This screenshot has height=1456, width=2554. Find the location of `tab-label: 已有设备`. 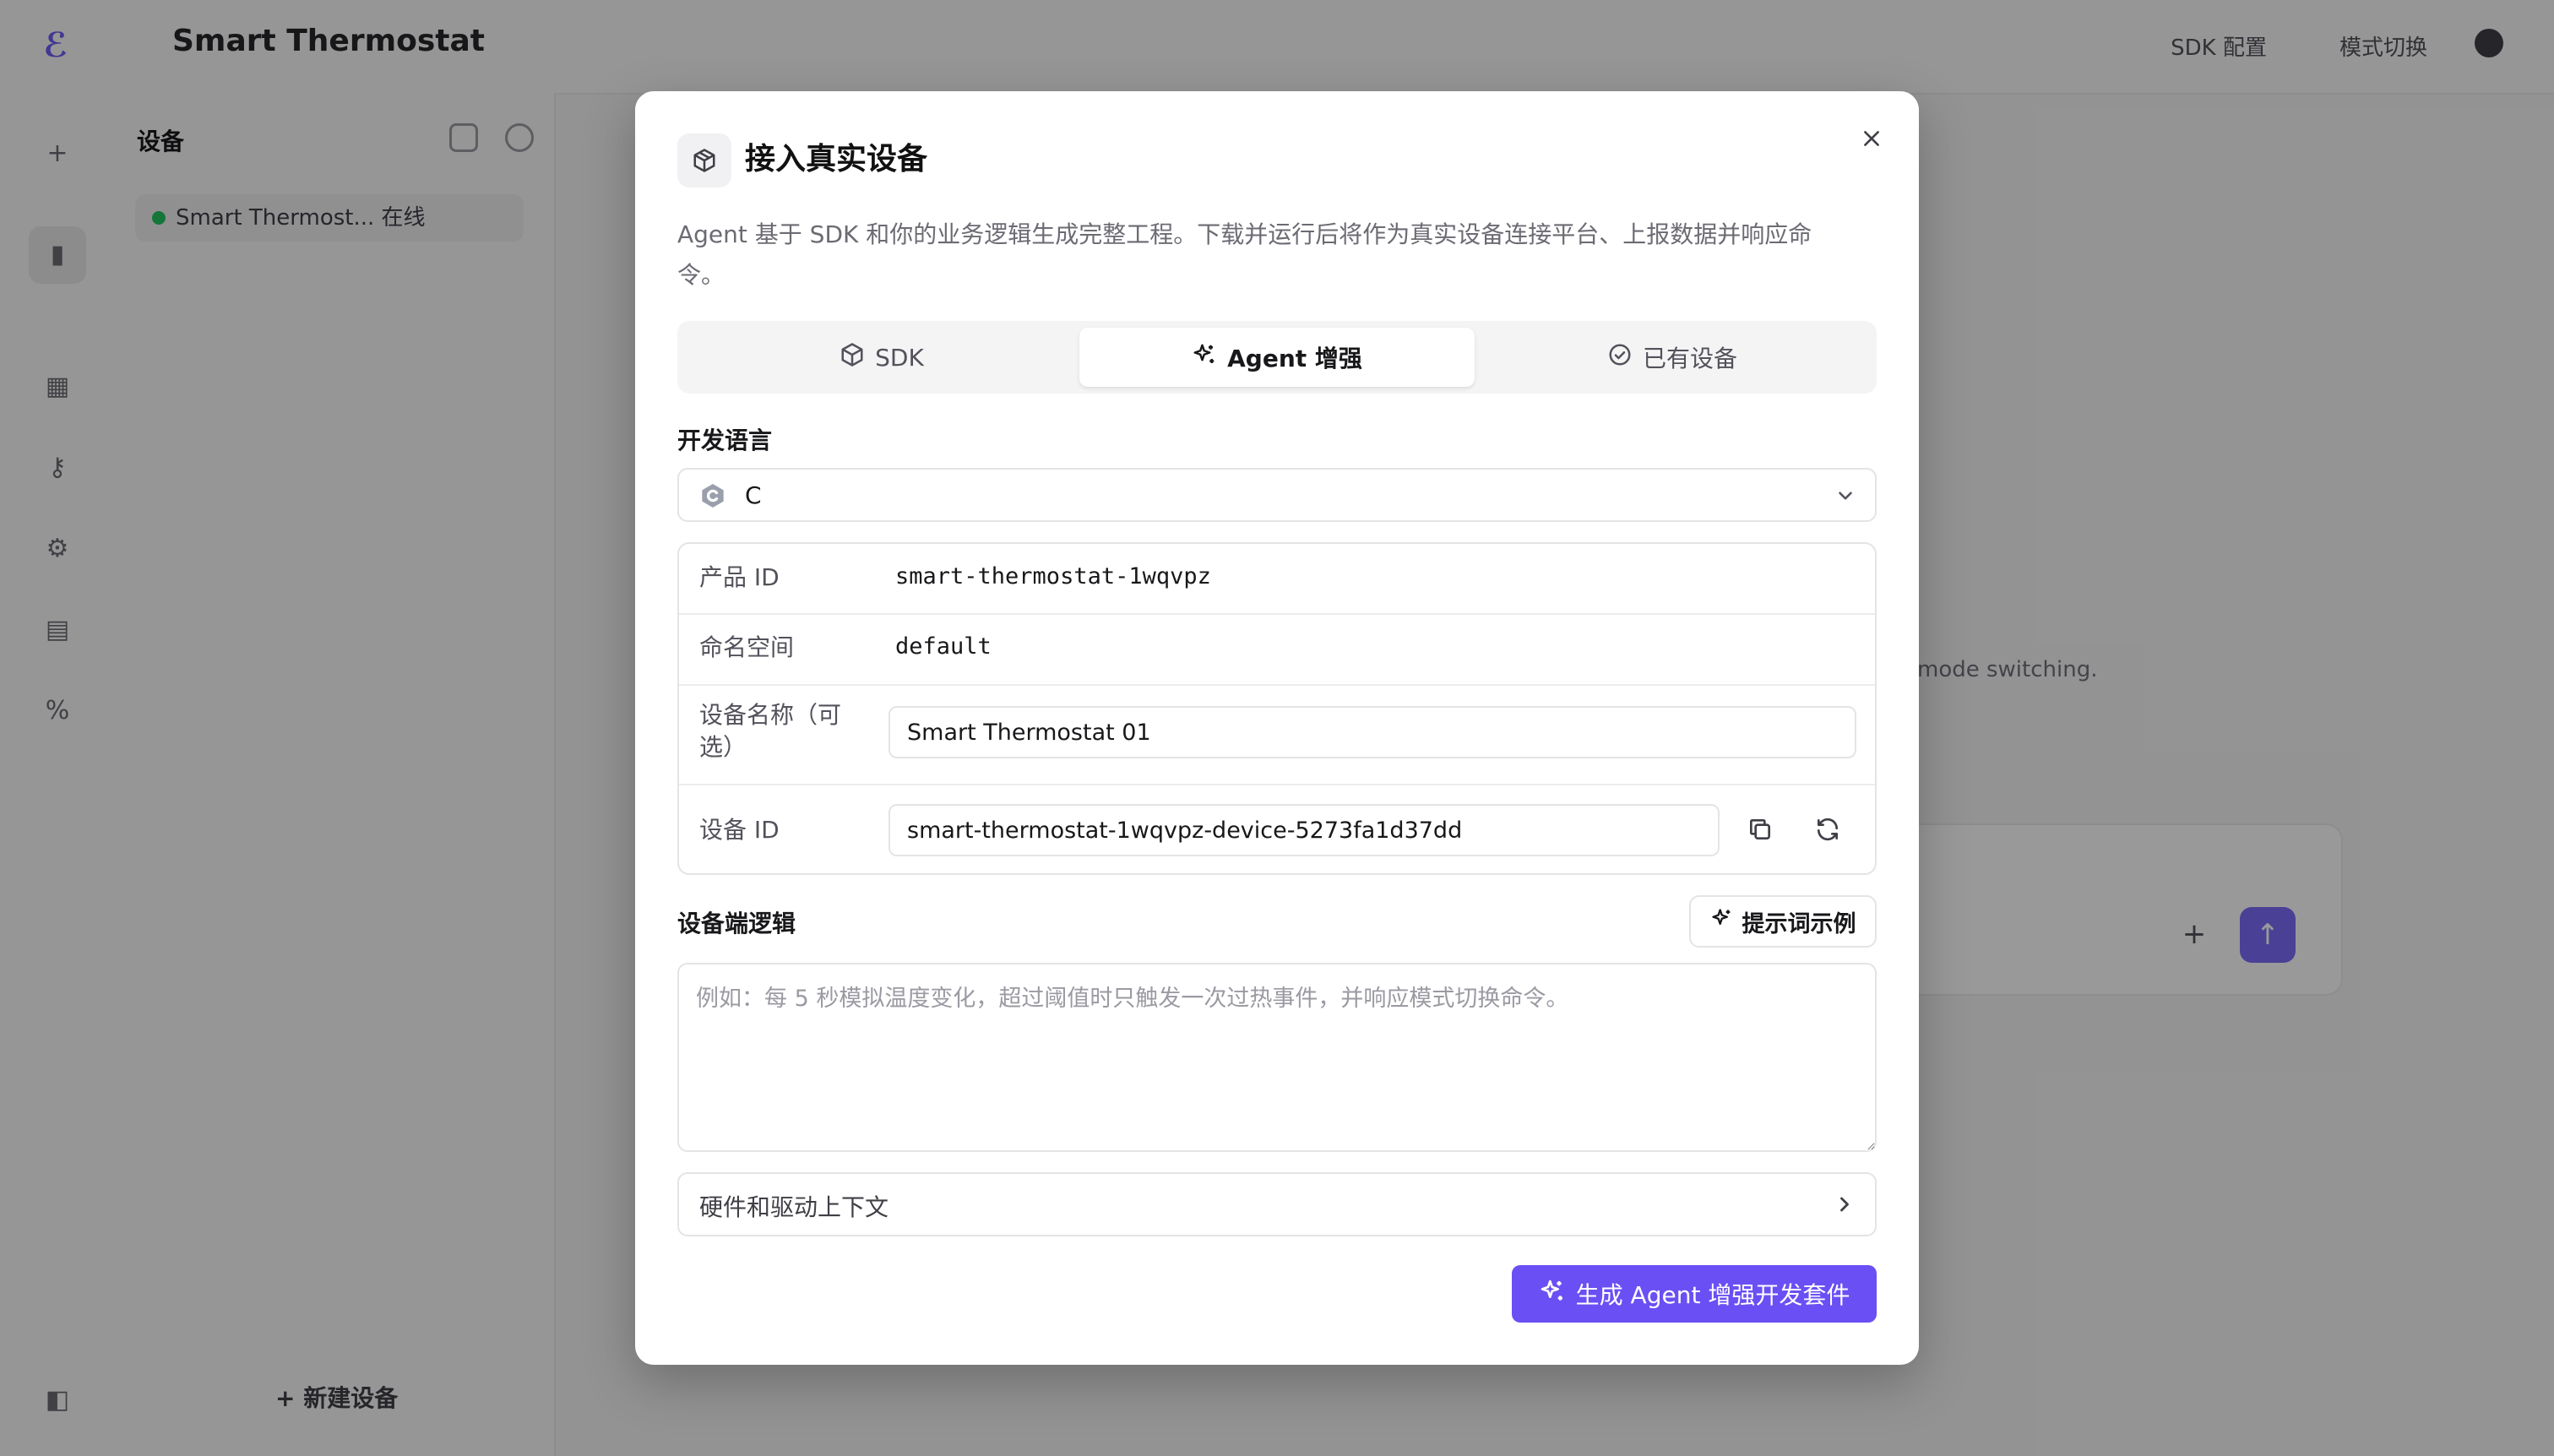

tab-label: 已有设备 is located at coordinates (1689, 358).